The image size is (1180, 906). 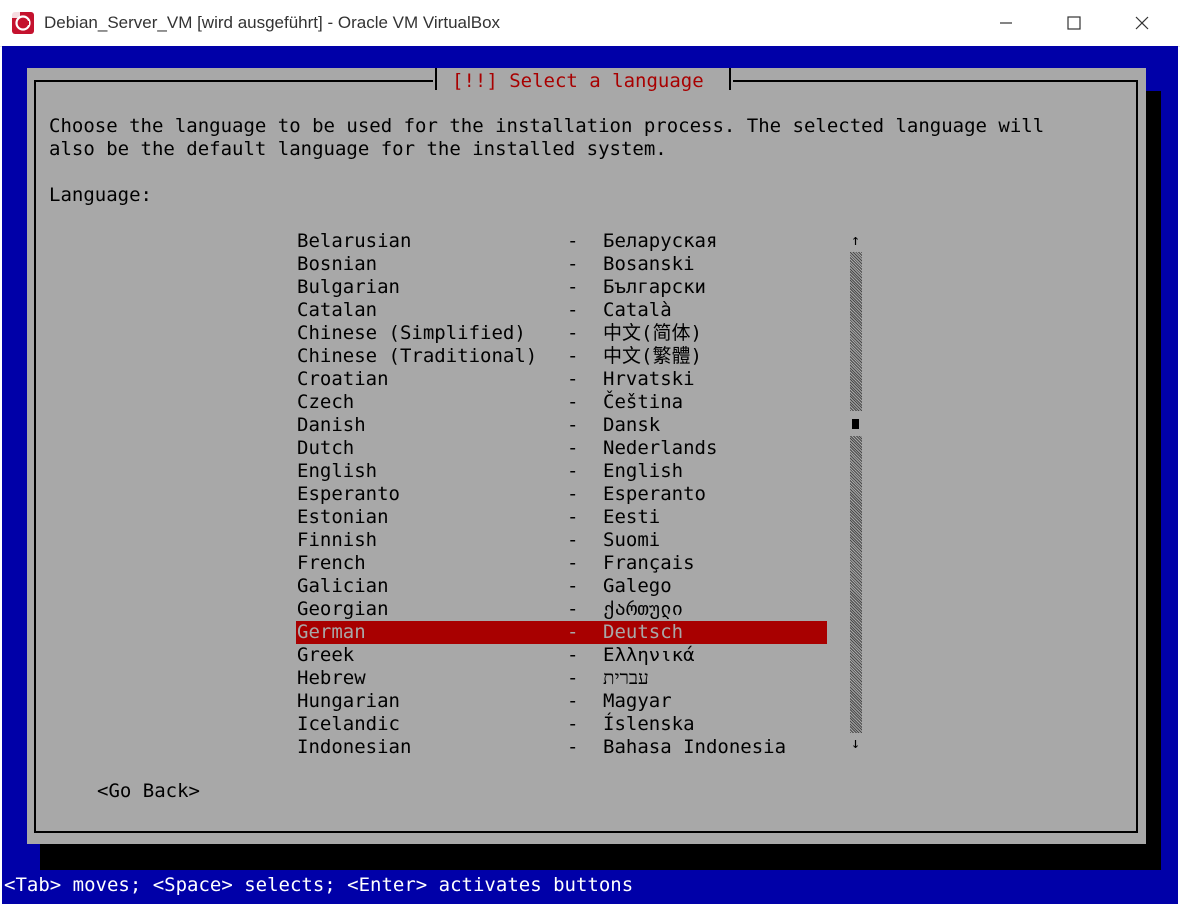 I want to click on language-option: Belarusian - Беларуская, so click(x=561, y=241).